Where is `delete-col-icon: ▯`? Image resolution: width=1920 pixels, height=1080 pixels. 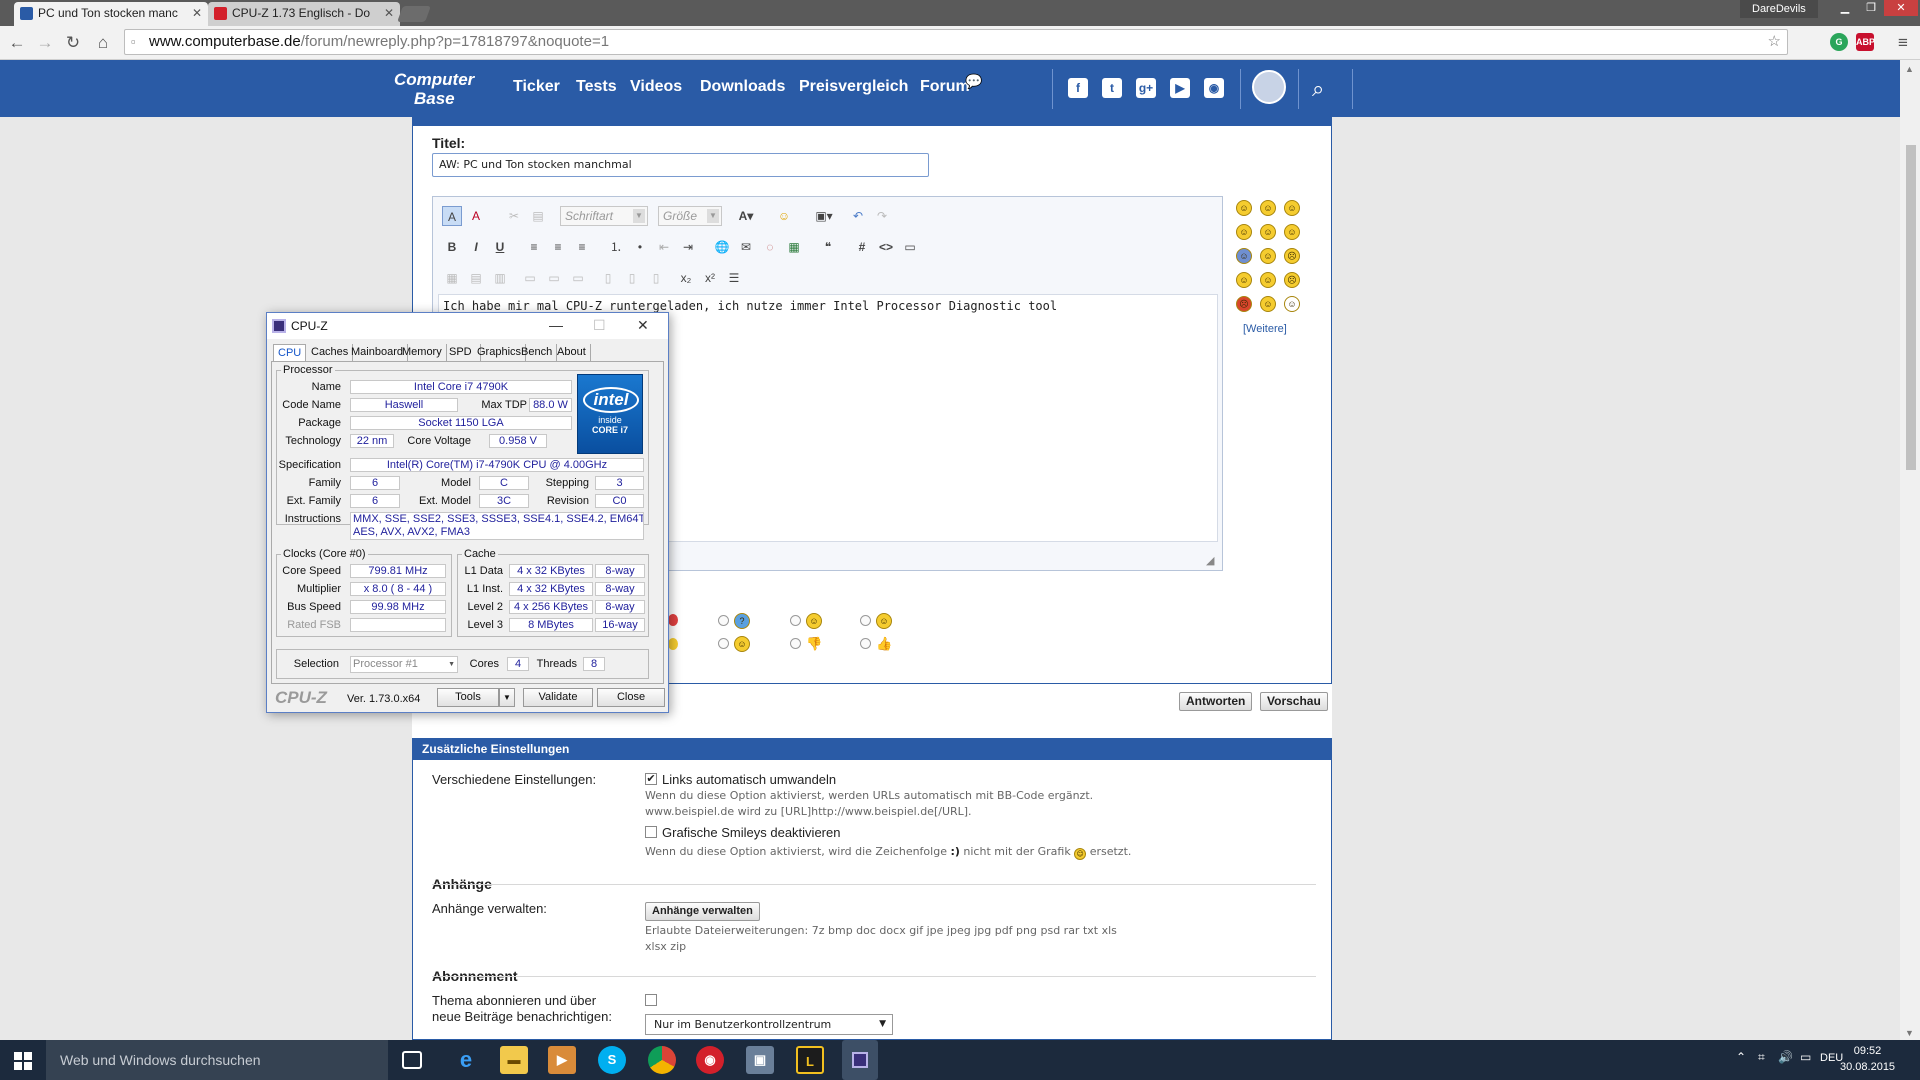
delete-col-icon: ▯ is located at coordinates (632, 278).